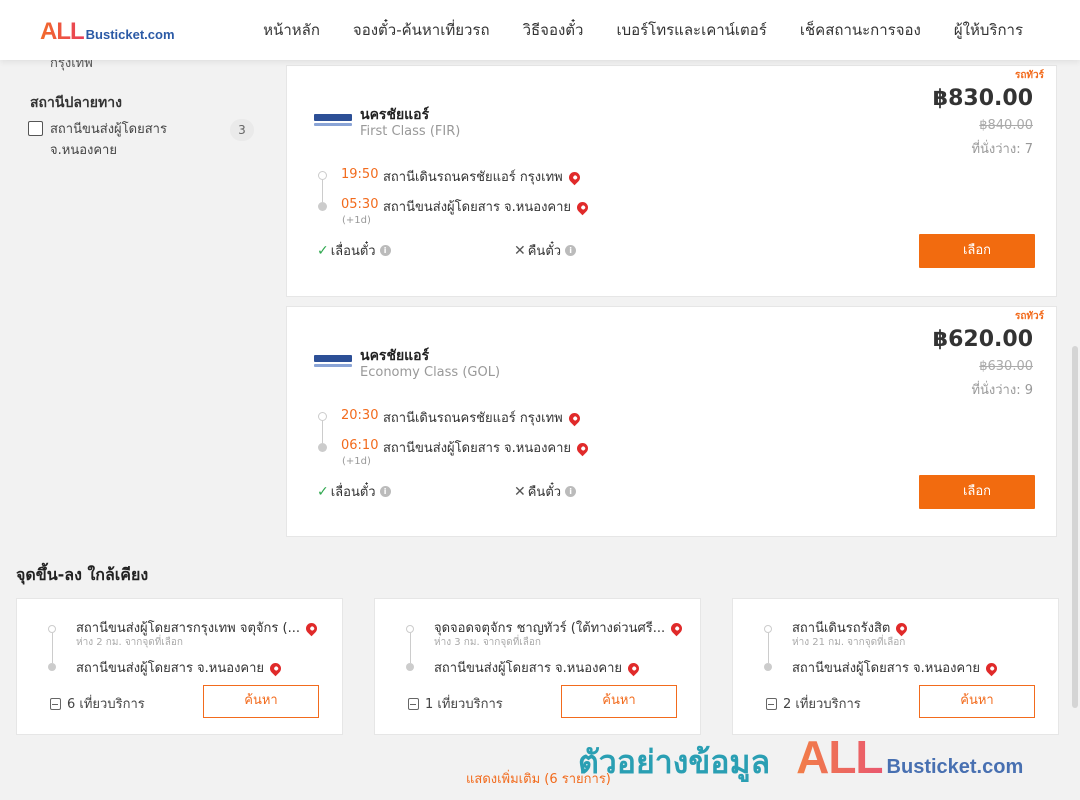 The width and height of the screenshot is (1080, 800). I want to click on bus-type-tag: รถทัวร์, so click(1029, 75).